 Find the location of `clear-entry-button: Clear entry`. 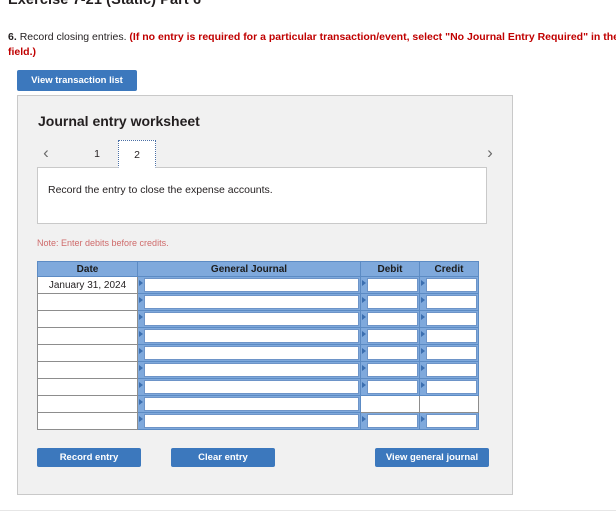

clear-entry-button: Clear entry is located at coordinates (223, 457).